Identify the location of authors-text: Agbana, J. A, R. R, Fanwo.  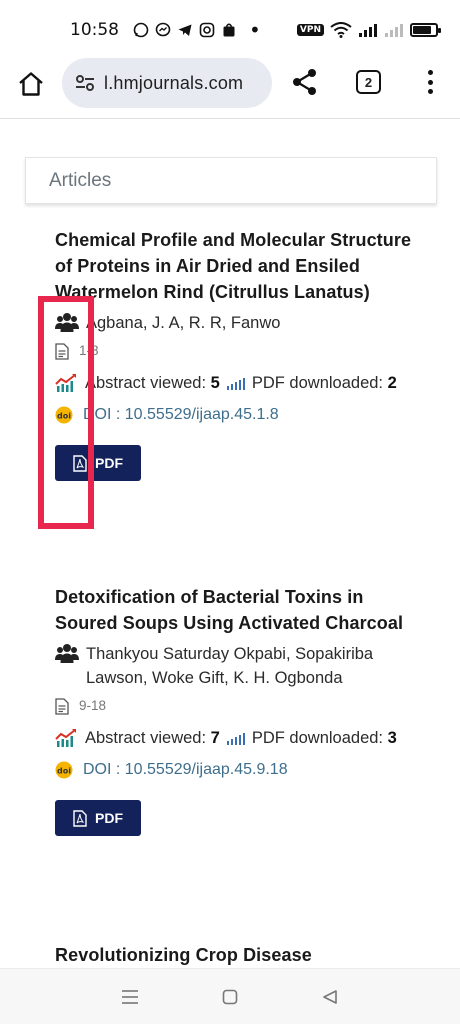
(183, 323).